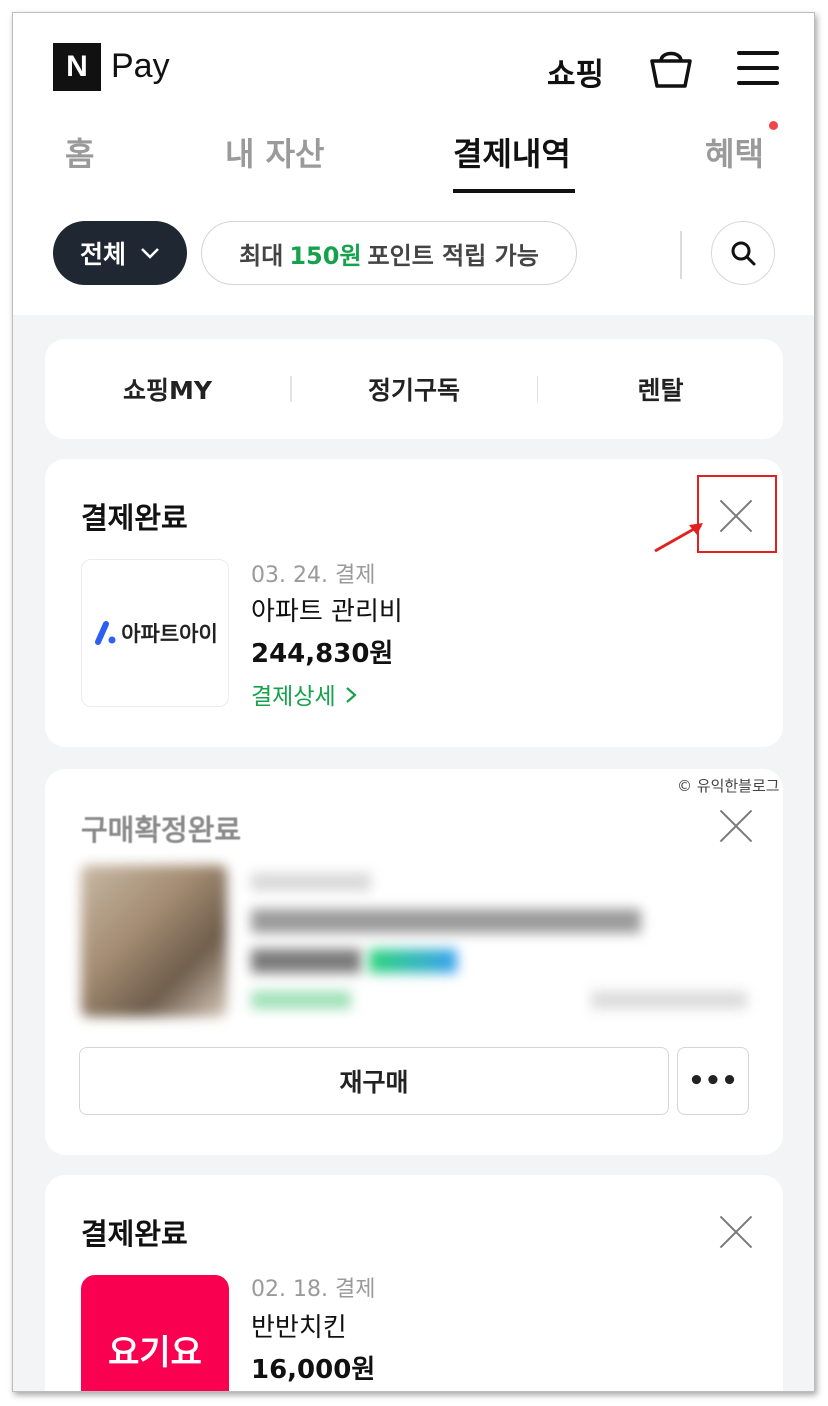 This screenshot has height=1406, width=828. What do you see at coordinates (155, 1352) in the screenshot?
I see `merchant-logo-text: 요기요` at bounding box center [155, 1352].